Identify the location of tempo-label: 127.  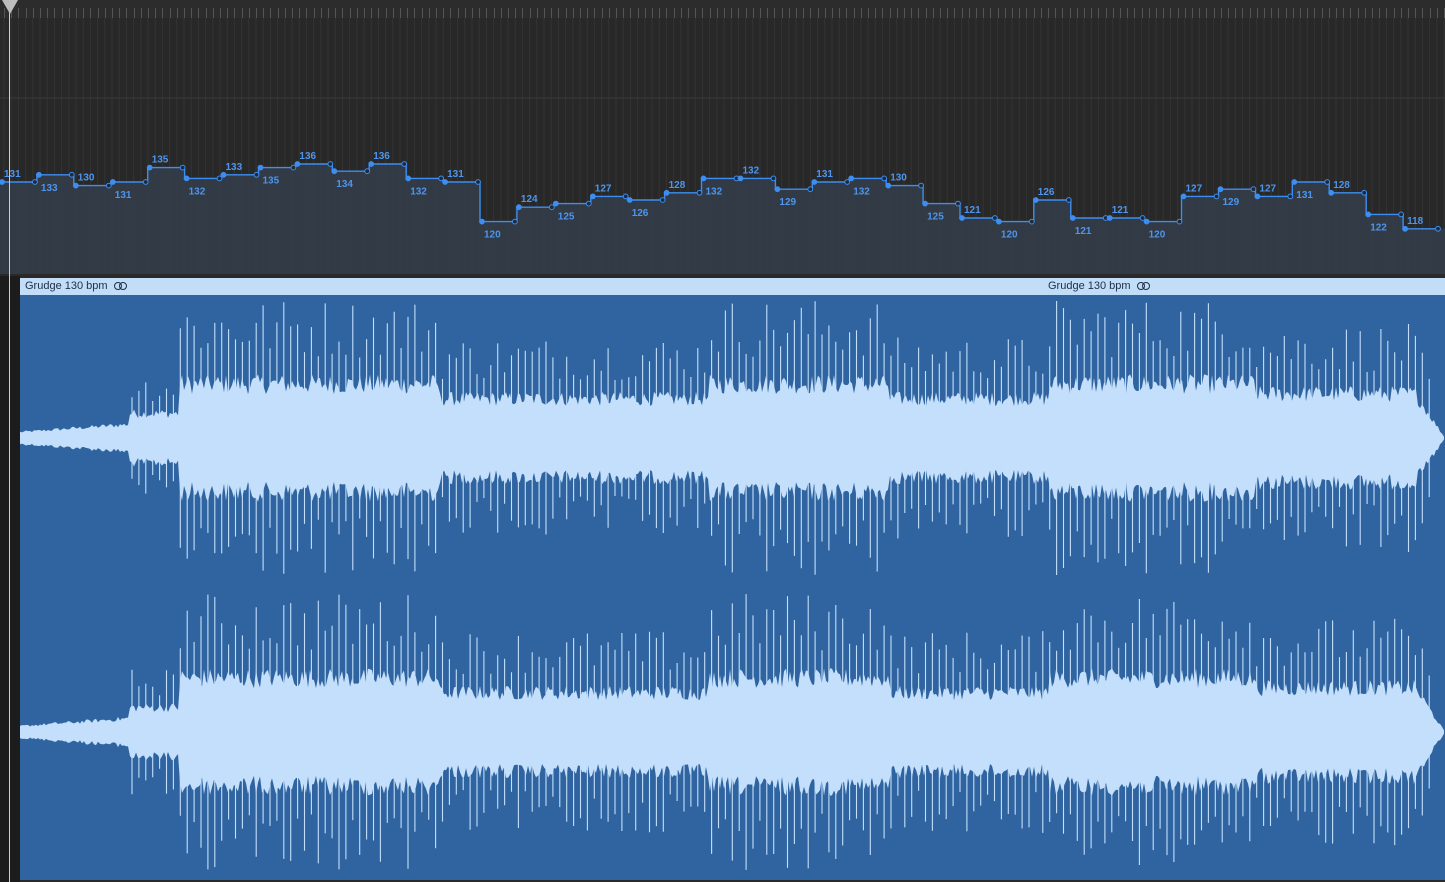
(1267, 188).